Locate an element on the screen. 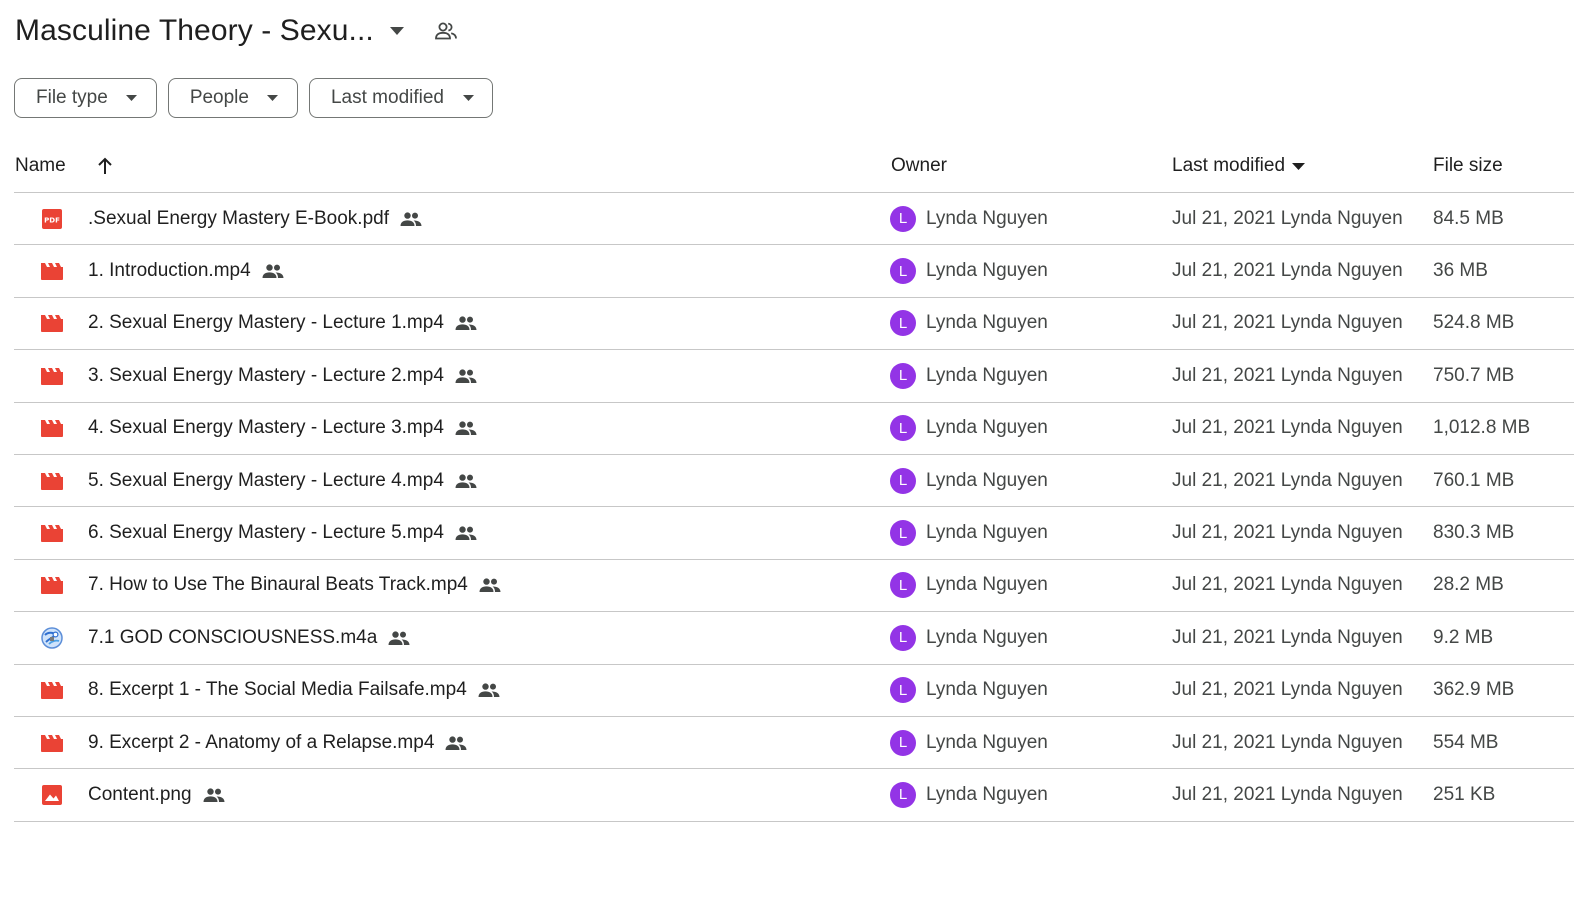 This screenshot has height=897, width=1574. pdf-icon: PDF is located at coordinates (52, 219).